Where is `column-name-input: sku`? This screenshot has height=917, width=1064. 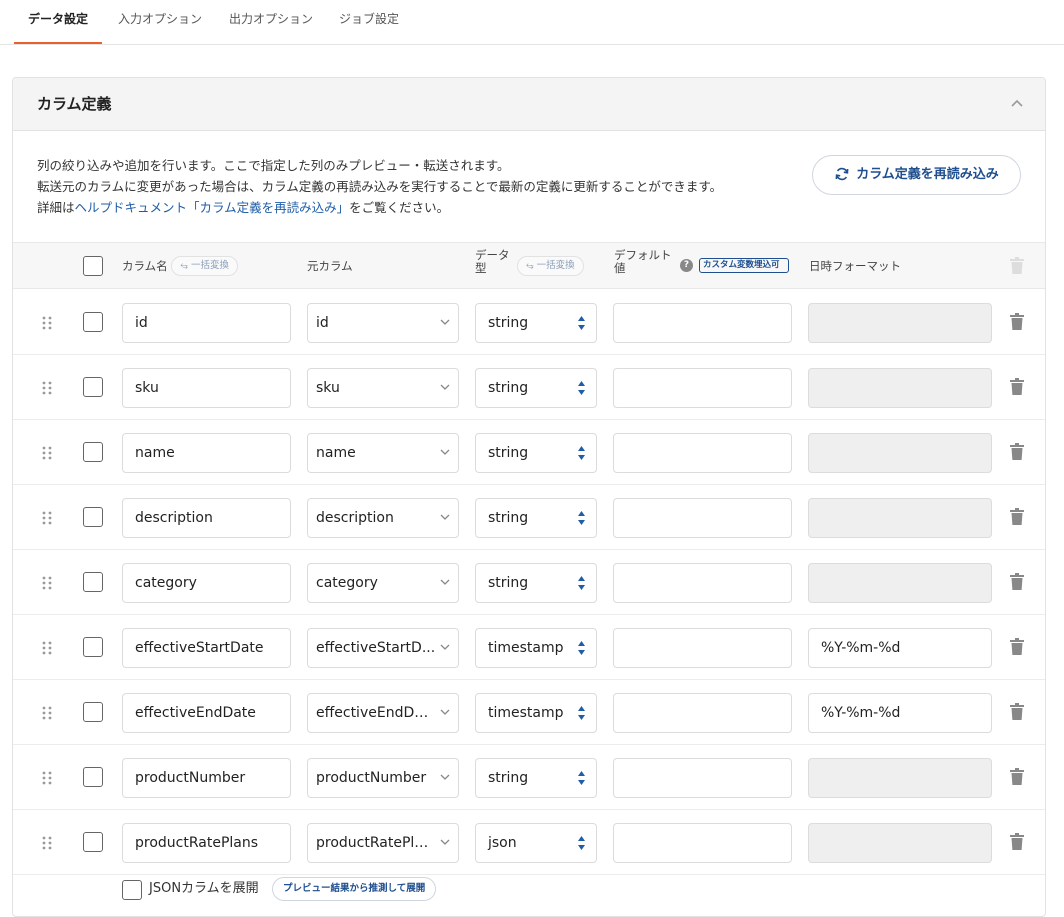
column-name-input: sku is located at coordinates (206, 388).